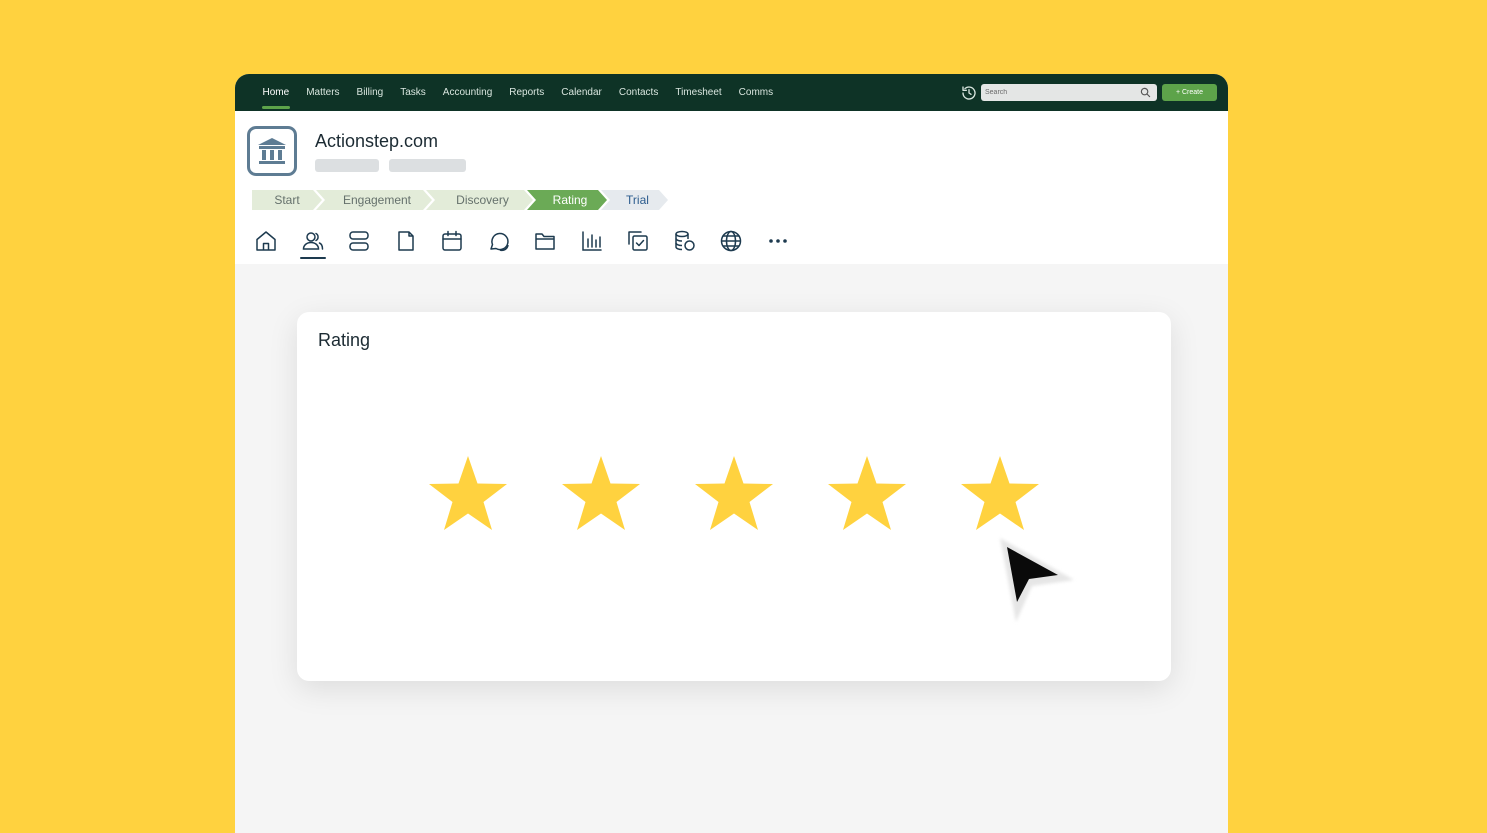 This screenshot has width=1487, height=833. What do you see at coordinates (413, 92) in the screenshot?
I see `nav-item-tasks: Tasks` at bounding box center [413, 92].